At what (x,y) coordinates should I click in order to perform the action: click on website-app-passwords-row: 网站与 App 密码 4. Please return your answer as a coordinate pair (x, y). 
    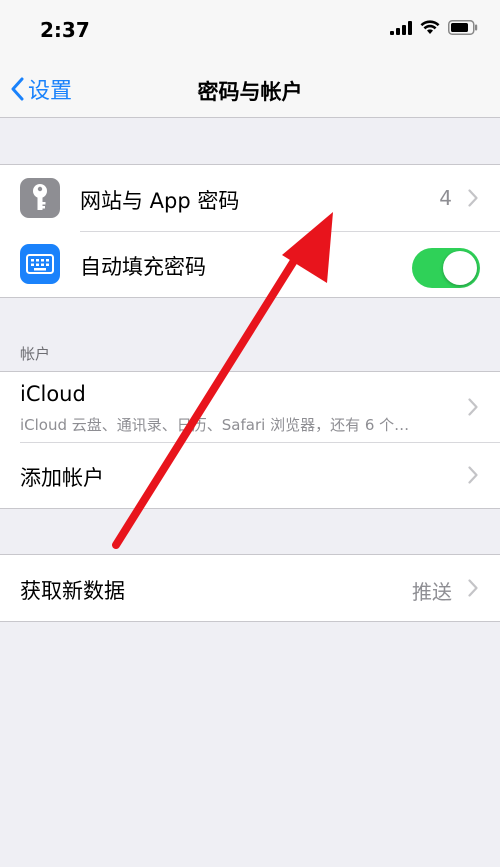
    Looking at the image, I should click on (250, 198).